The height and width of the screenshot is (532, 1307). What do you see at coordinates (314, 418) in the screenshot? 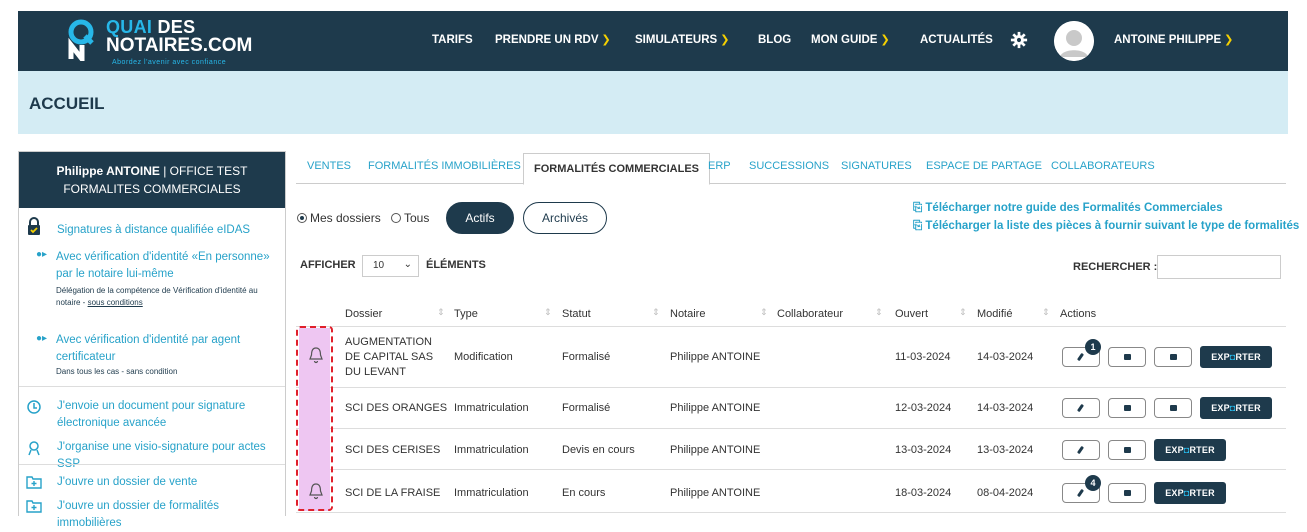
I see `annotation-dashed-highlight` at bounding box center [314, 418].